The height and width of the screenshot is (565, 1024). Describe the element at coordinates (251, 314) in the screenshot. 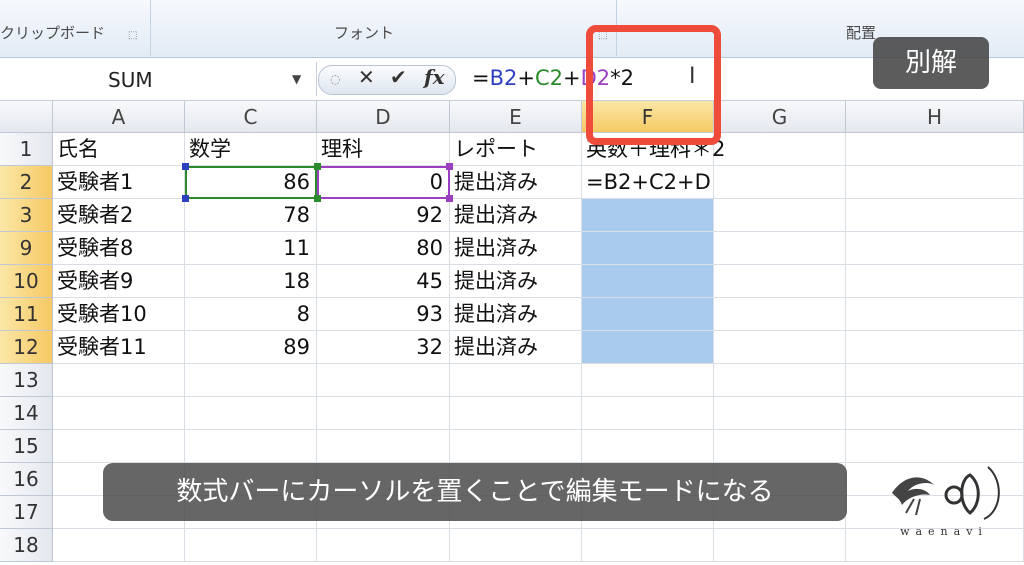

I see `cell-c11: 8` at that location.